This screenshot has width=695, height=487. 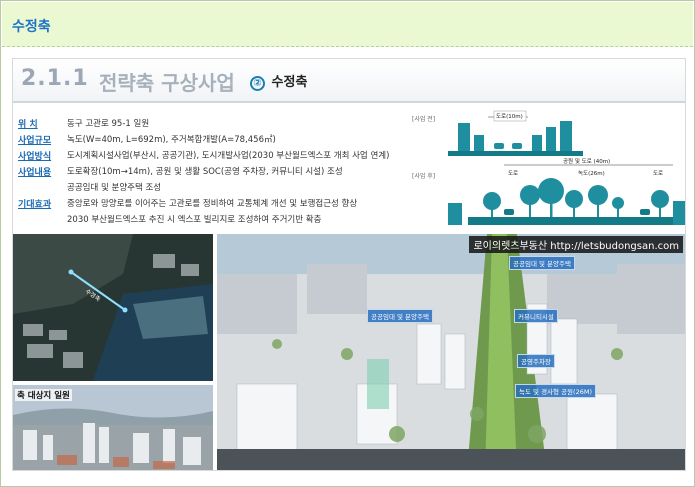 What do you see at coordinates (576, 221) in the screenshot?
I see `after-ground` at bounding box center [576, 221].